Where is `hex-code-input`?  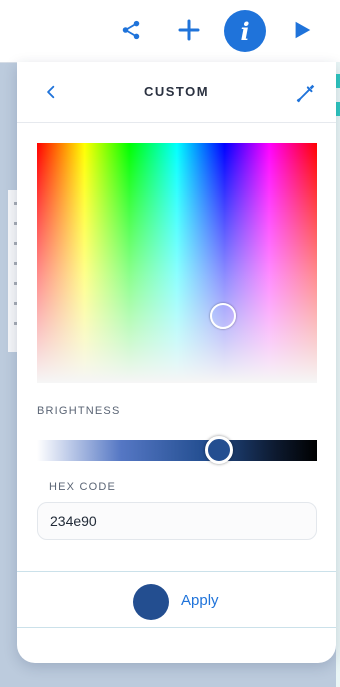
hex-code-input is located at coordinates (177, 521).